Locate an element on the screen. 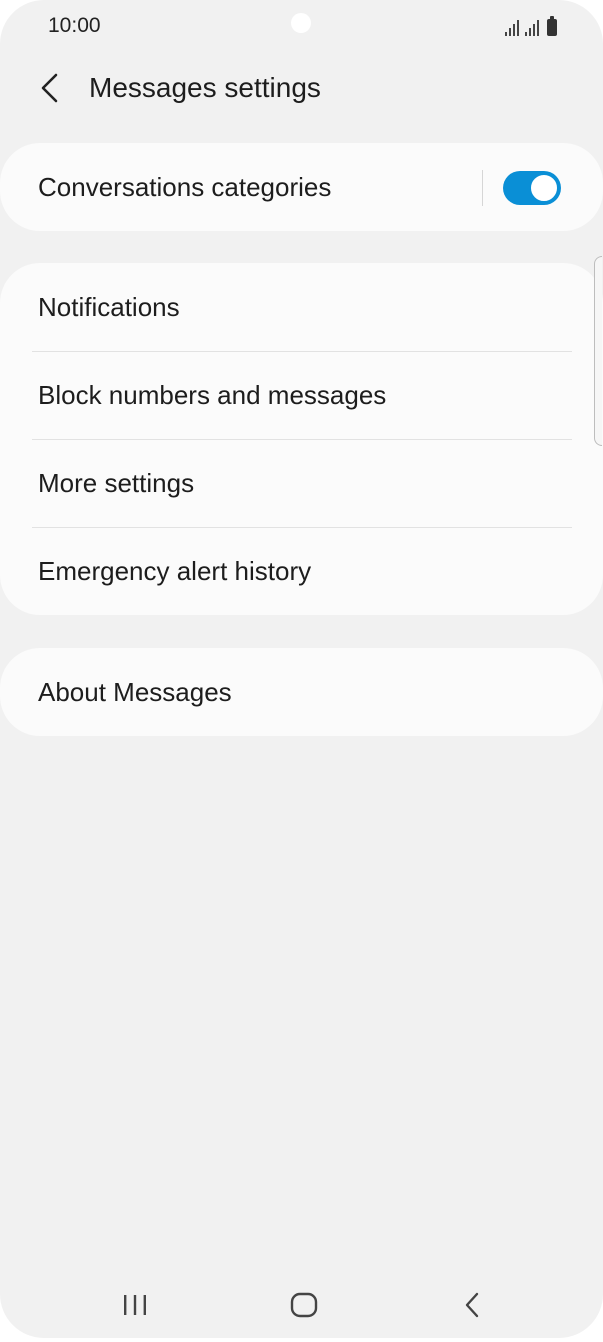 The height and width of the screenshot is (1342, 603). recent-apps-button is located at coordinates (135, 1305).